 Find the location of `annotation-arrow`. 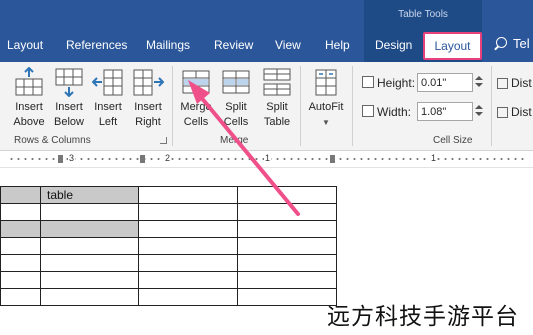

annotation-arrow is located at coordinates (244, 148).